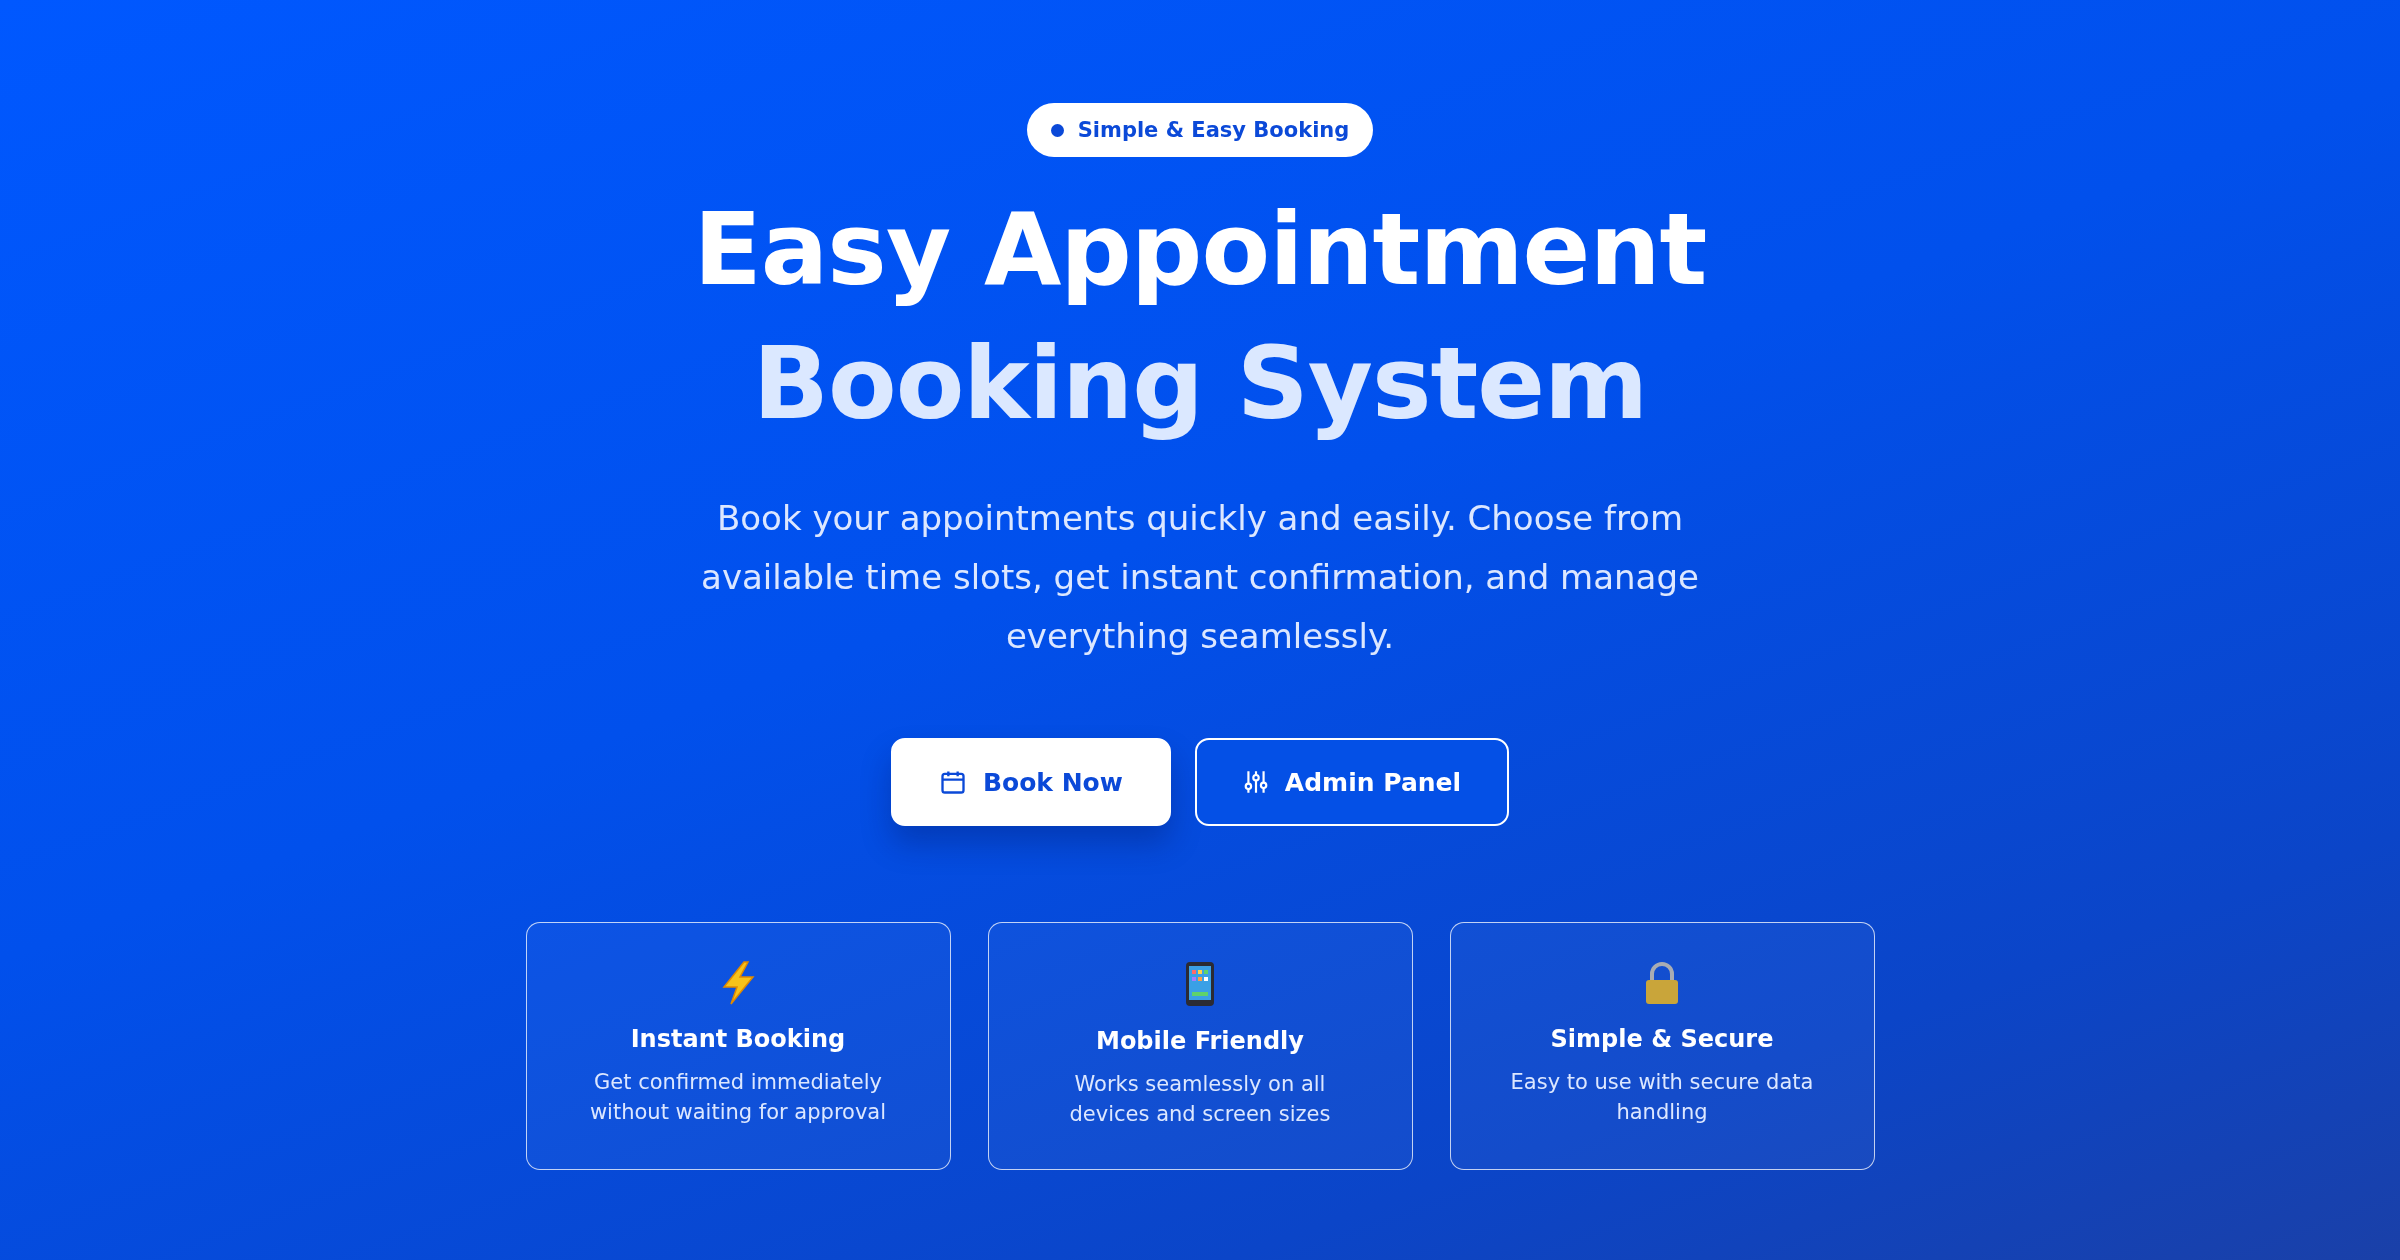 This screenshot has width=2400, height=1260. What do you see at coordinates (1662, 1097) in the screenshot?
I see `feature-text: Easy to use with secure data handling` at bounding box center [1662, 1097].